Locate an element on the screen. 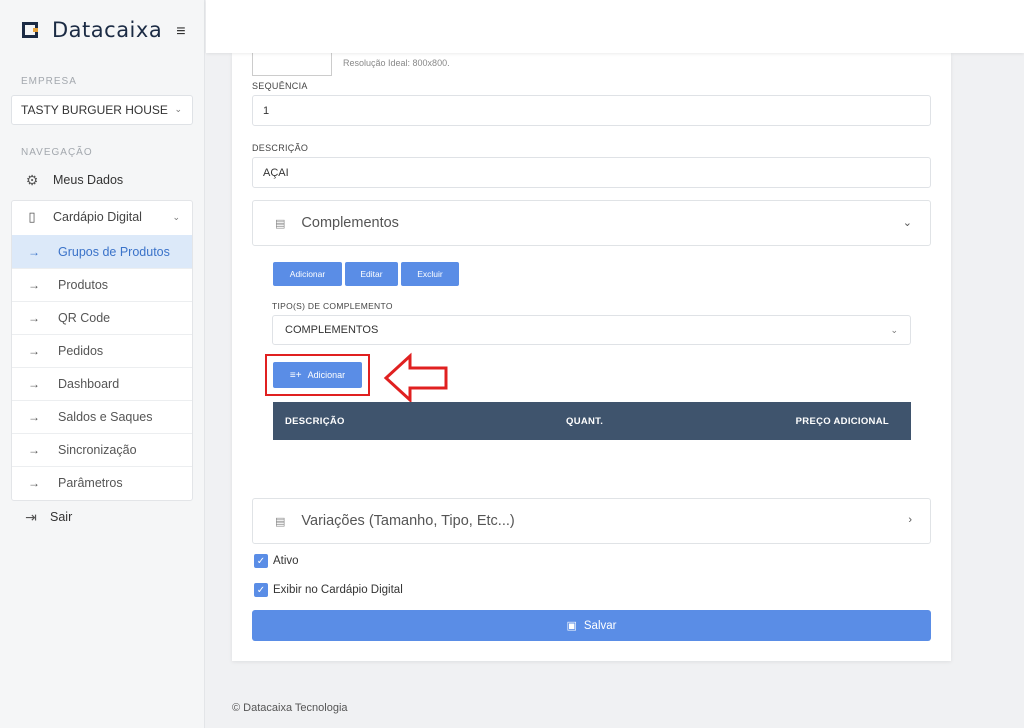 This screenshot has width=1024, height=728. sidebar-item-label: Dashboard is located at coordinates (89, 384).